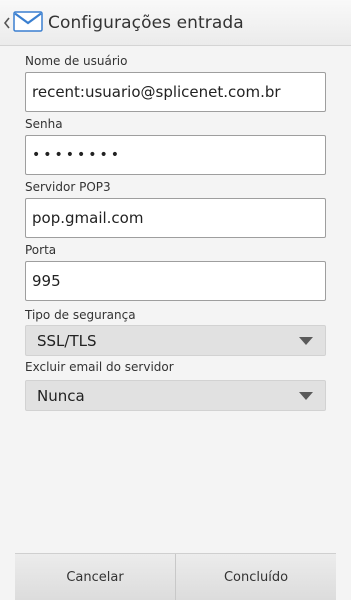 Image resolution: width=351 pixels, height=600 pixels. What do you see at coordinates (95, 577) in the screenshot?
I see `cancel-button: Cancelar` at bounding box center [95, 577].